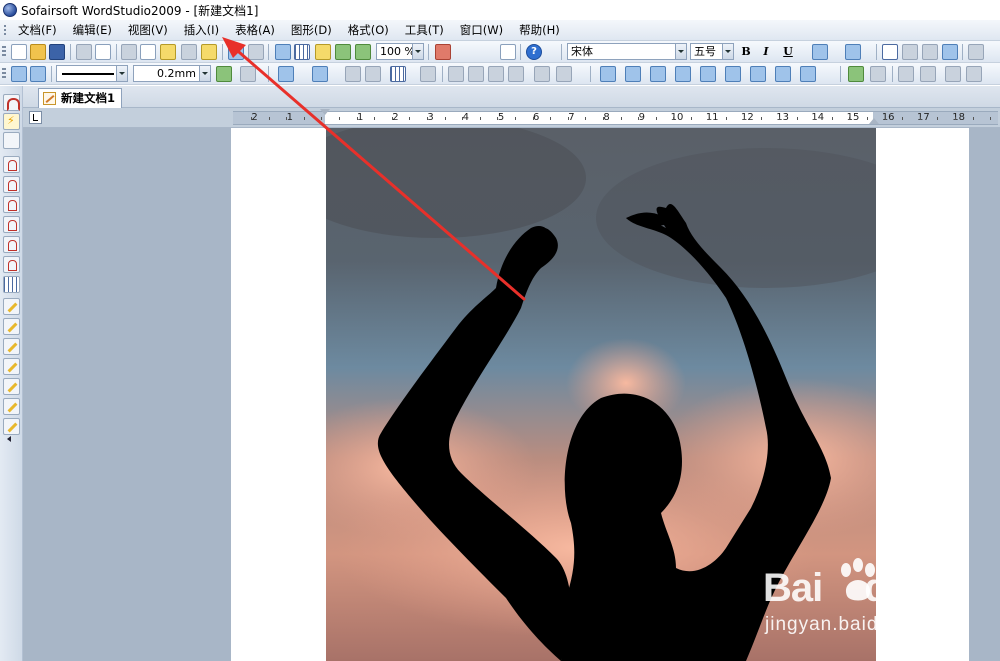 This screenshot has width=1000, height=661. Describe the element at coordinates (11, 386) in the screenshot. I see `pencil-tool-5-icon` at that location.